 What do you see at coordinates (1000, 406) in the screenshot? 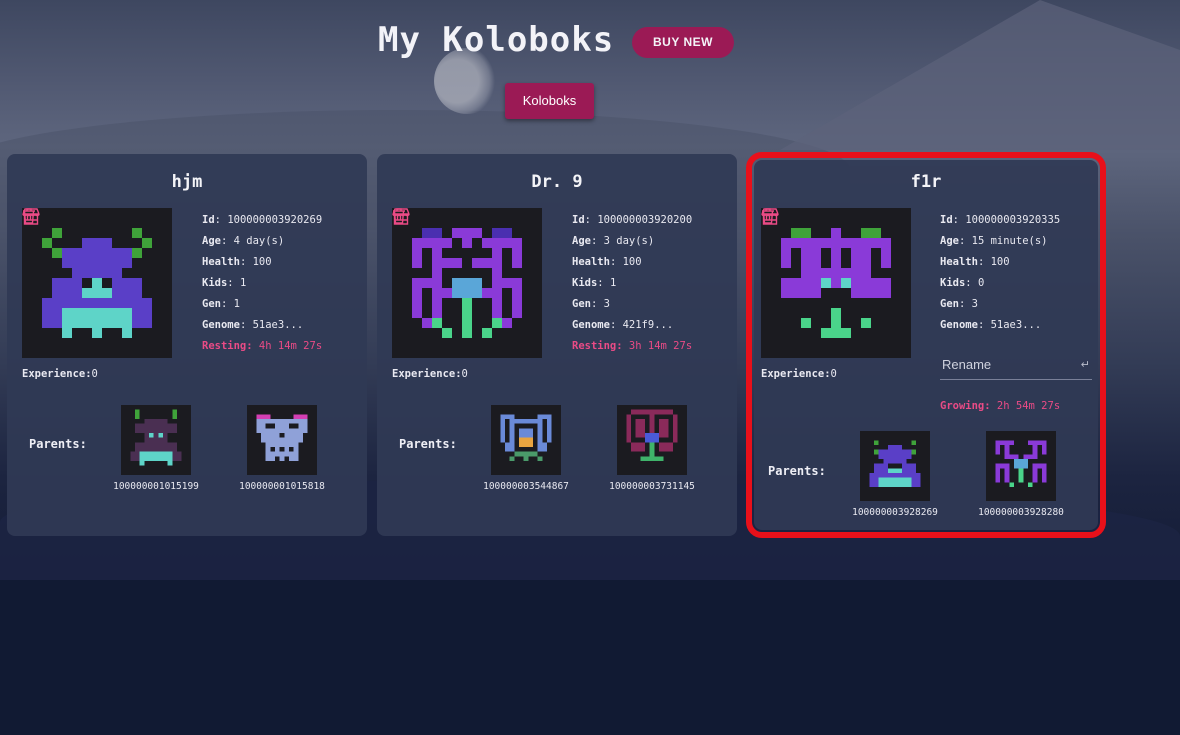
I see `status-timer: Growing: 2h 54m 27s` at bounding box center [1000, 406].